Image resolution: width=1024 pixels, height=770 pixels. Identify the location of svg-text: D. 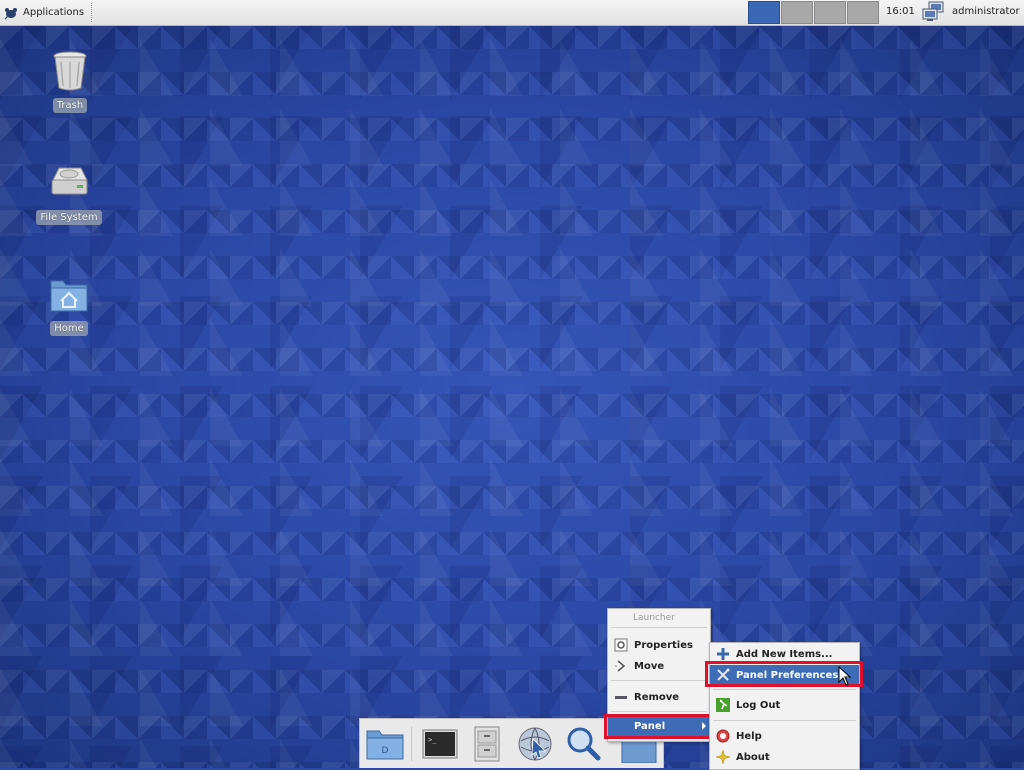
(385, 751).